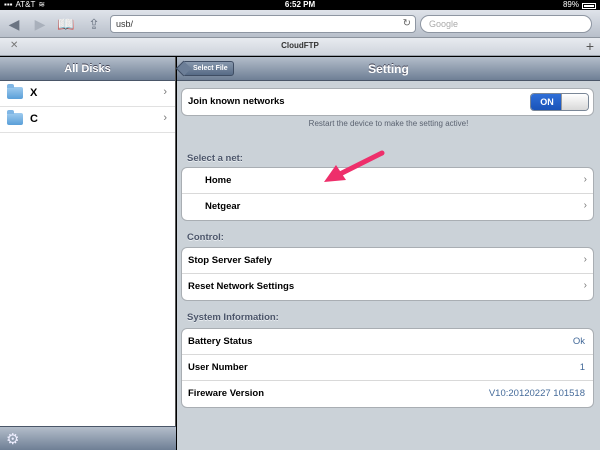 The image size is (600, 450). I want to click on tab-title: CloudFTP, so click(300, 45).